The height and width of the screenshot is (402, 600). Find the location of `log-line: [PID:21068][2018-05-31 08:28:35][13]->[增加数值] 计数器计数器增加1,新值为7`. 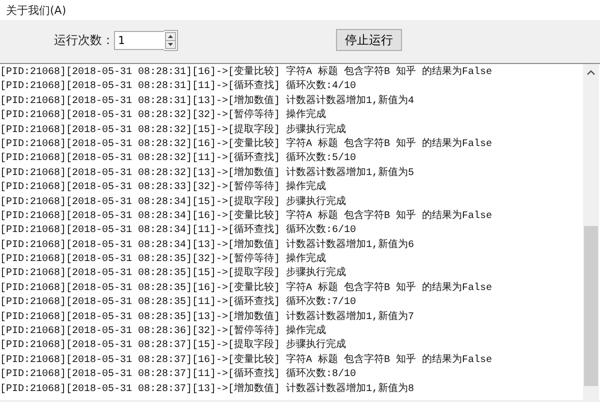

log-line: [PID:21068][2018-05-31 08:28:35][13]->[增加数值] 计数器计数器增加1,新值为7 is located at coordinates (208, 317).